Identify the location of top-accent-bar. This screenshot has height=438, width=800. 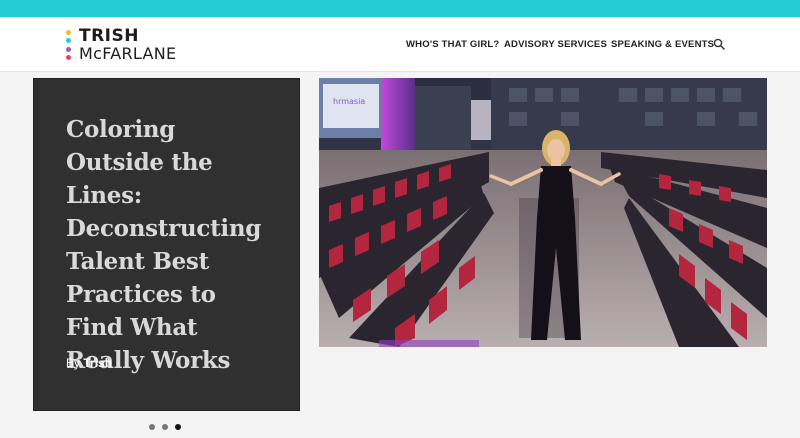
(400, 8).